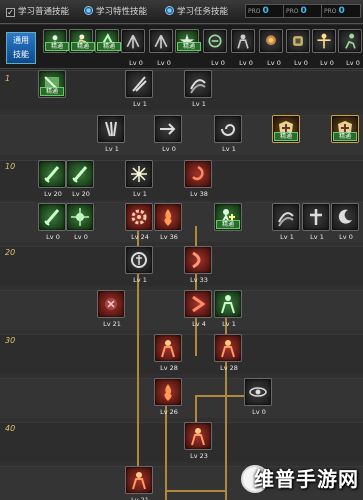 This screenshot has height=500, width=363. What do you see at coordinates (199, 280) in the screenshot?
I see `skill-level: Lv 33` at bounding box center [199, 280].